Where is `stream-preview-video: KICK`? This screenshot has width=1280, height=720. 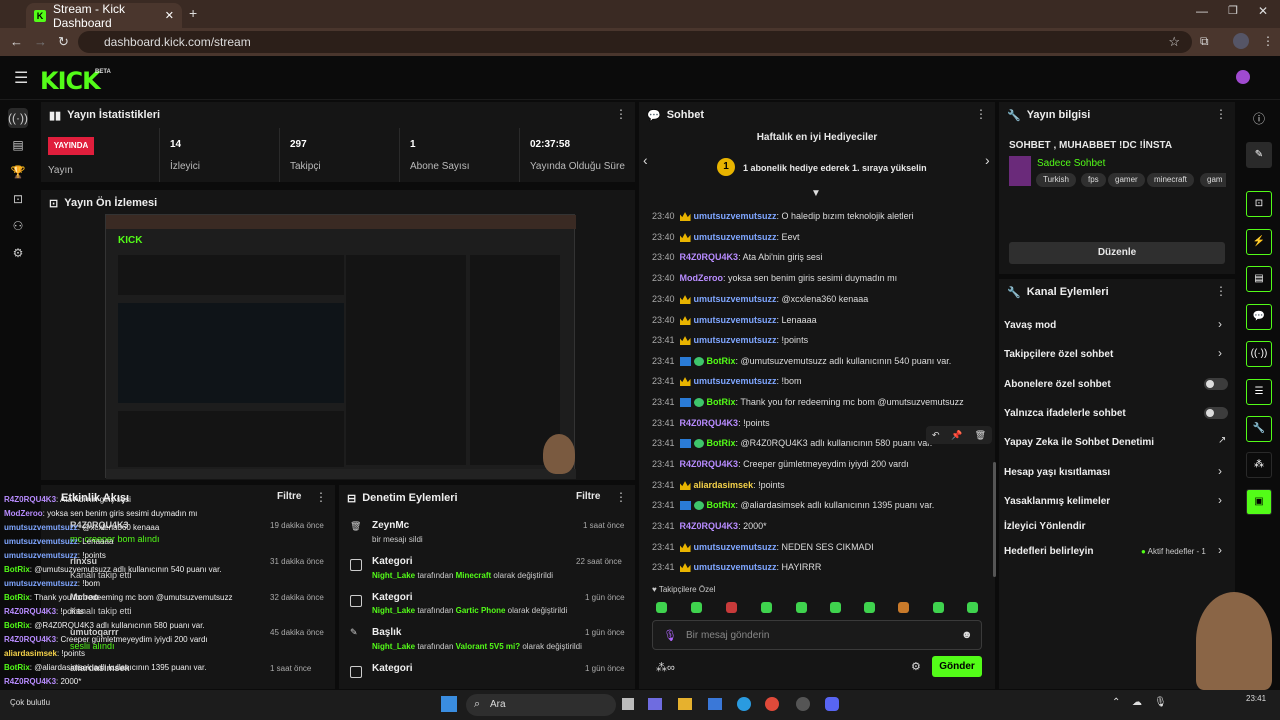
stream-preview-video: KICK is located at coordinates (340, 346).